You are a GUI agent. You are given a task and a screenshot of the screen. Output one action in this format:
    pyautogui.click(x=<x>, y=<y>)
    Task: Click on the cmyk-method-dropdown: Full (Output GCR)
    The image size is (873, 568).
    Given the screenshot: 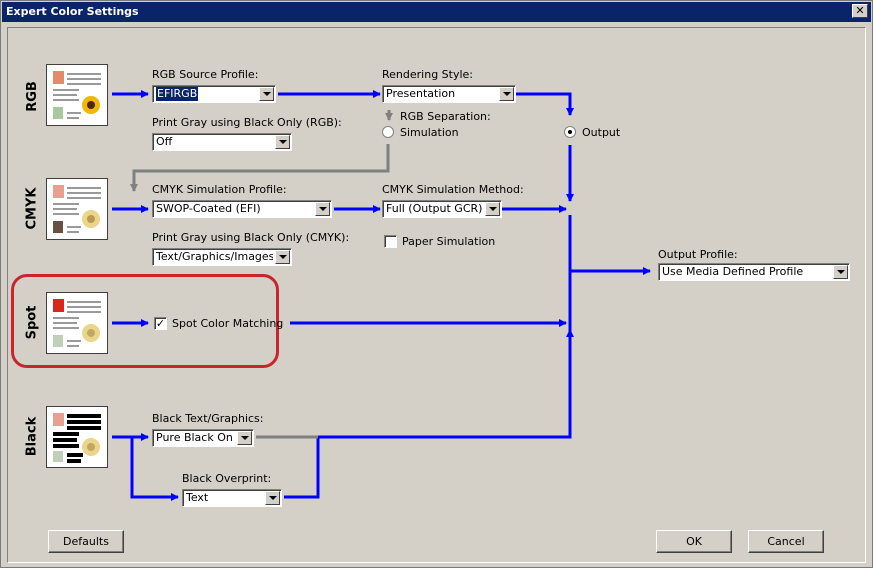 What is the action you would take?
    pyautogui.click(x=442, y=209)
    